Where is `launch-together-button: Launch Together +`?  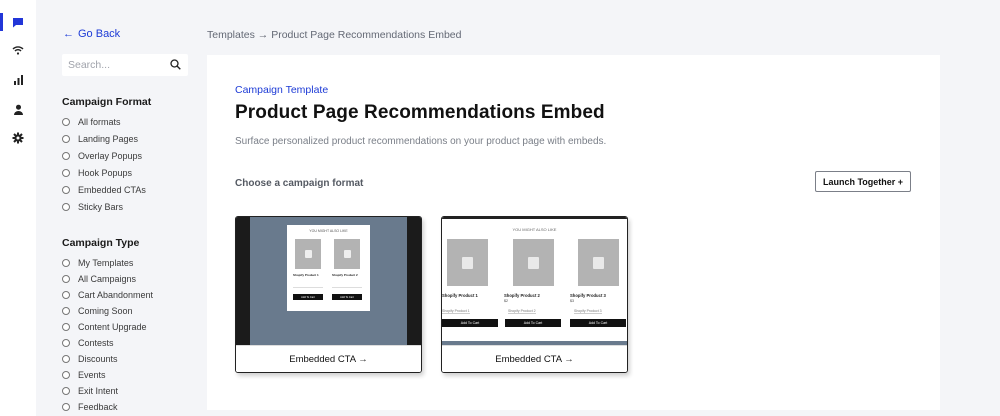 launch-together-button: Launch Together + is located at coordinates (863, 181).